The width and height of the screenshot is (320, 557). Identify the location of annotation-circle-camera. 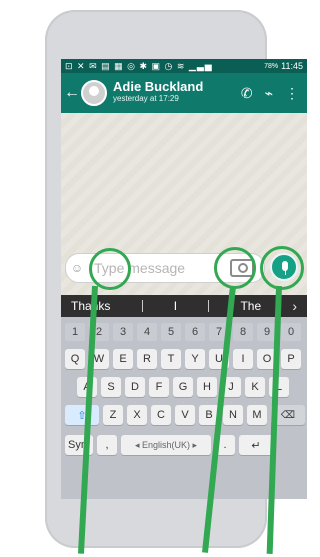
(235, 268).